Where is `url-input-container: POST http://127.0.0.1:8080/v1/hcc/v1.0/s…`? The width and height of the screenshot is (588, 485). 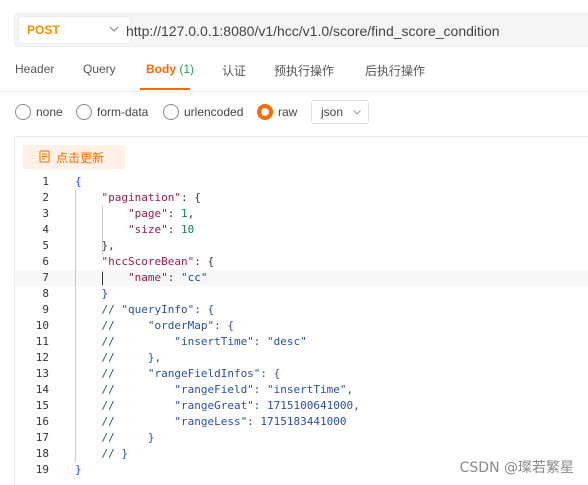 url-input-container: POST http://127.0.0.1:8080/v1/hcc/v1.0/s… is located at coordinates (301, 30).